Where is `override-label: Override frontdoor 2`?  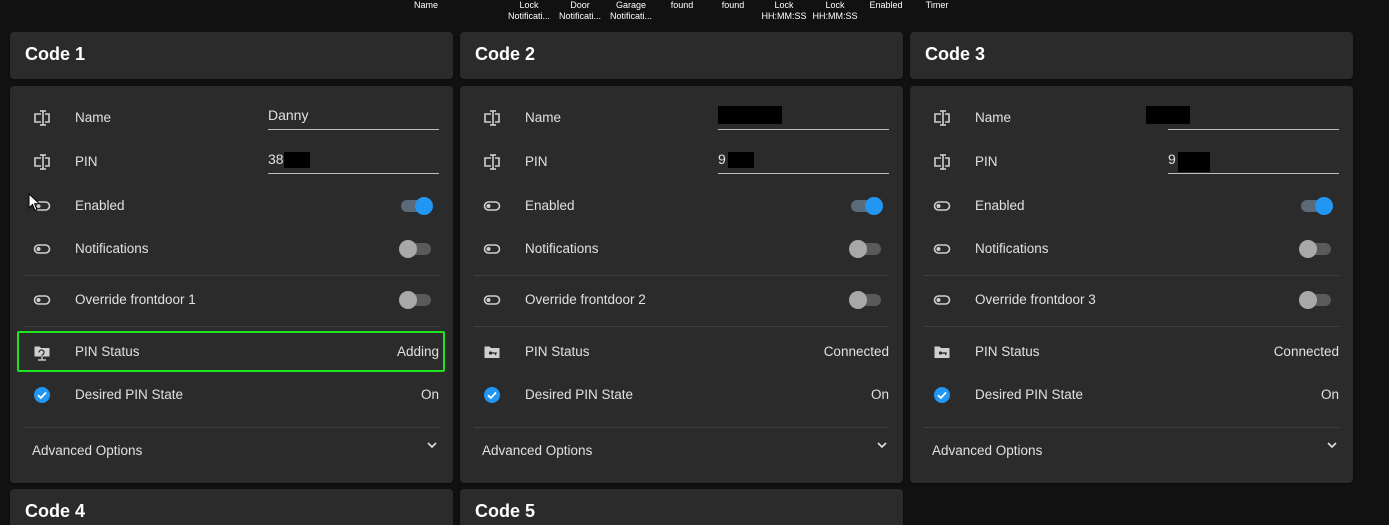
override-label: Override frontdoor 2 is located at coordinates (585, 299).